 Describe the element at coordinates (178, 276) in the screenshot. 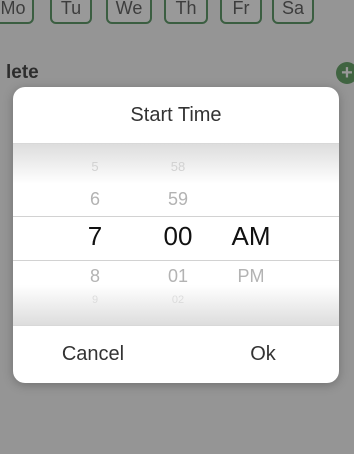

I see `minute-option: 01` at that location.